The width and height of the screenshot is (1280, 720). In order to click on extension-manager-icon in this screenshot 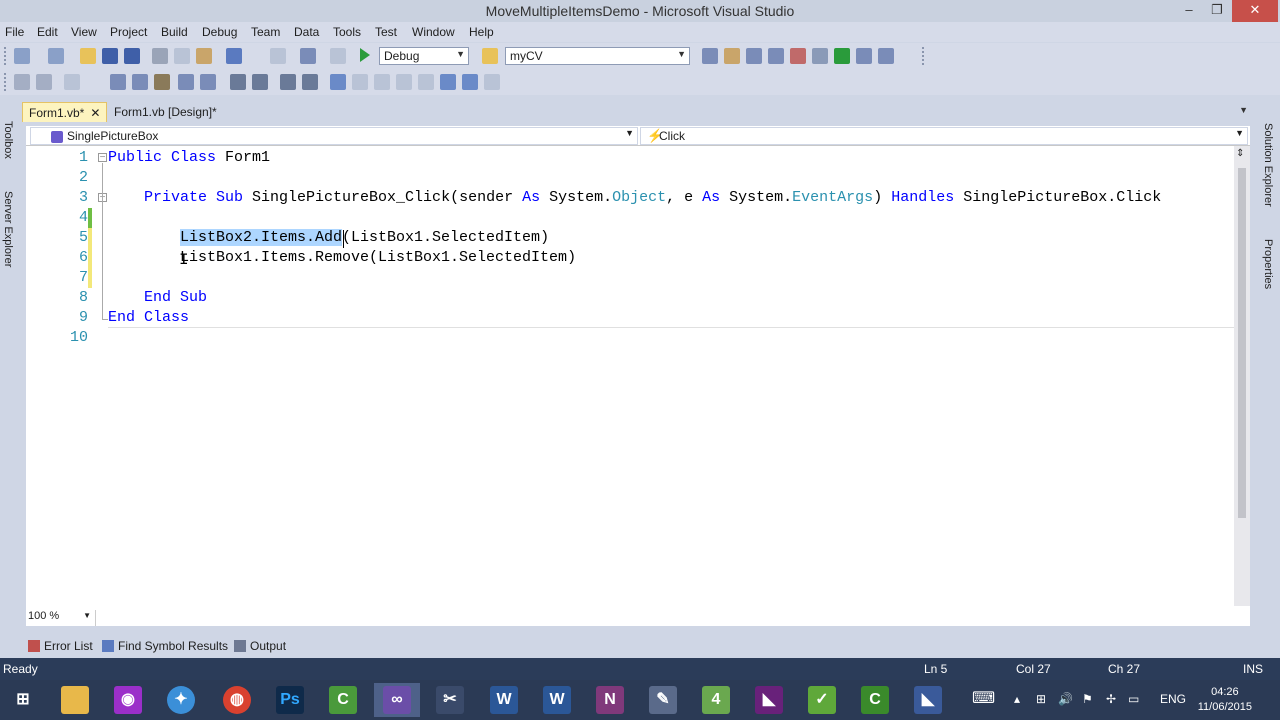, I will do `click(798, 56)`.